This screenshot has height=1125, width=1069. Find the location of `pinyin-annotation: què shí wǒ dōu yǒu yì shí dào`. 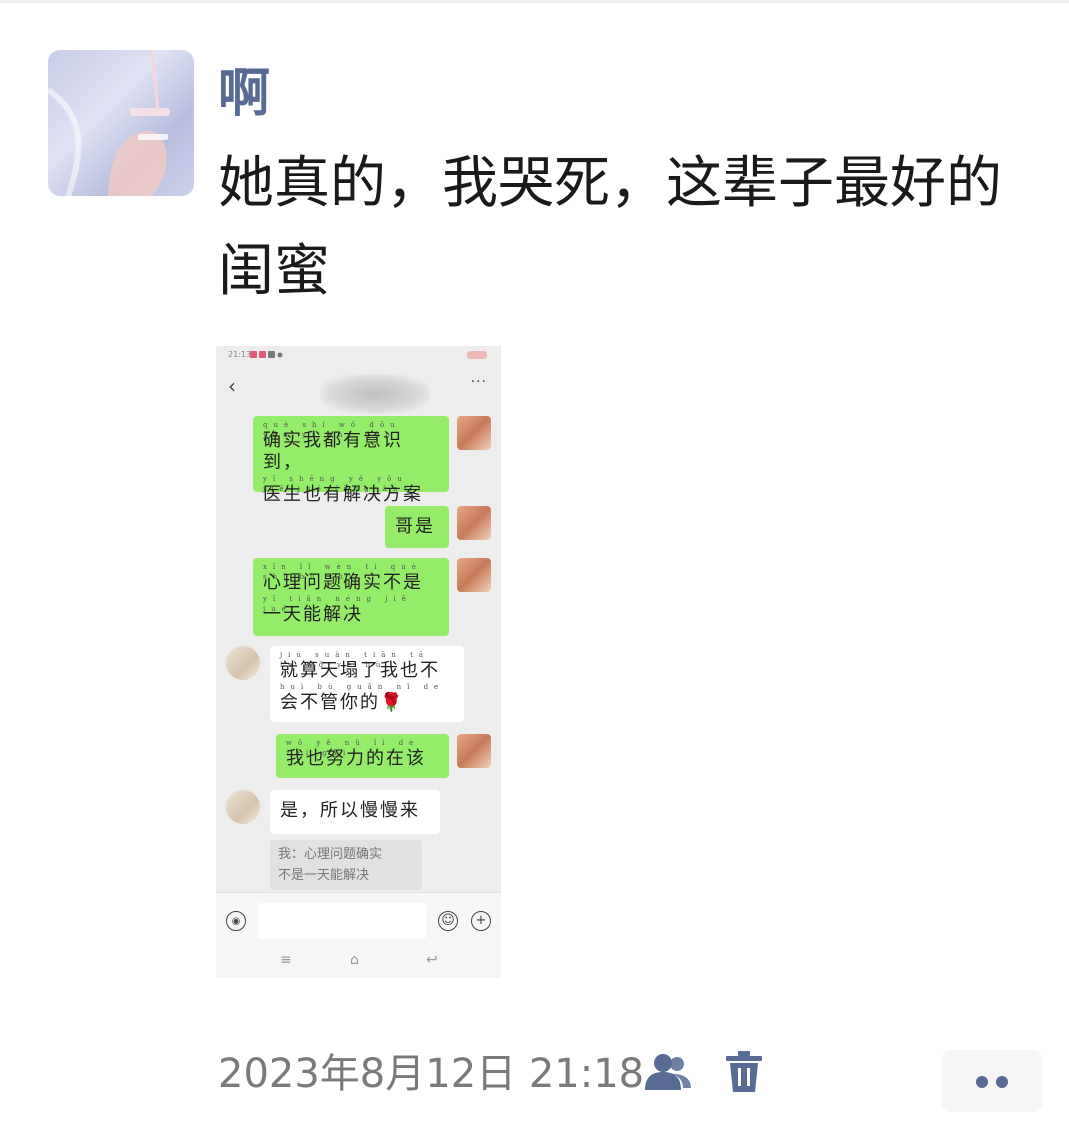

pinyin-annotation: què shí wǒ dōu yǒu yì shí dào is located at coordinates (332, 430).